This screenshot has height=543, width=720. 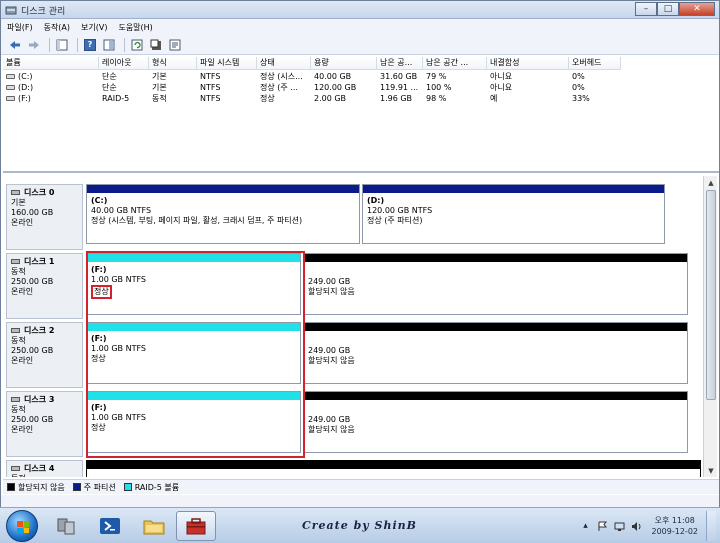 I want to click on explorer-icon, so click(x=154, y=526).